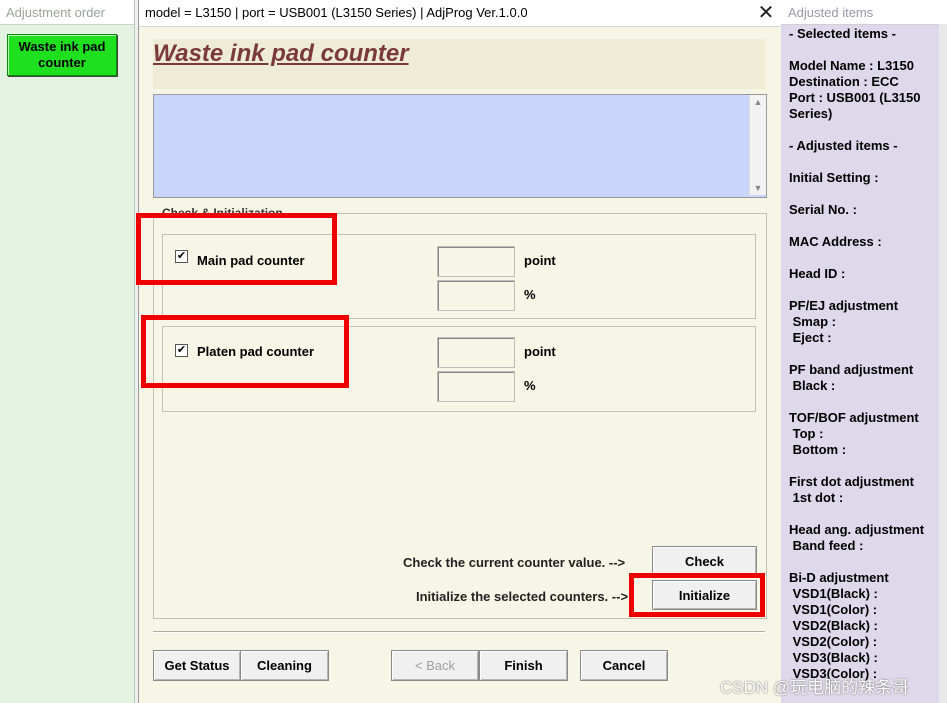  I want to click on adjusted-items-scrollbar, so click(943, 363).